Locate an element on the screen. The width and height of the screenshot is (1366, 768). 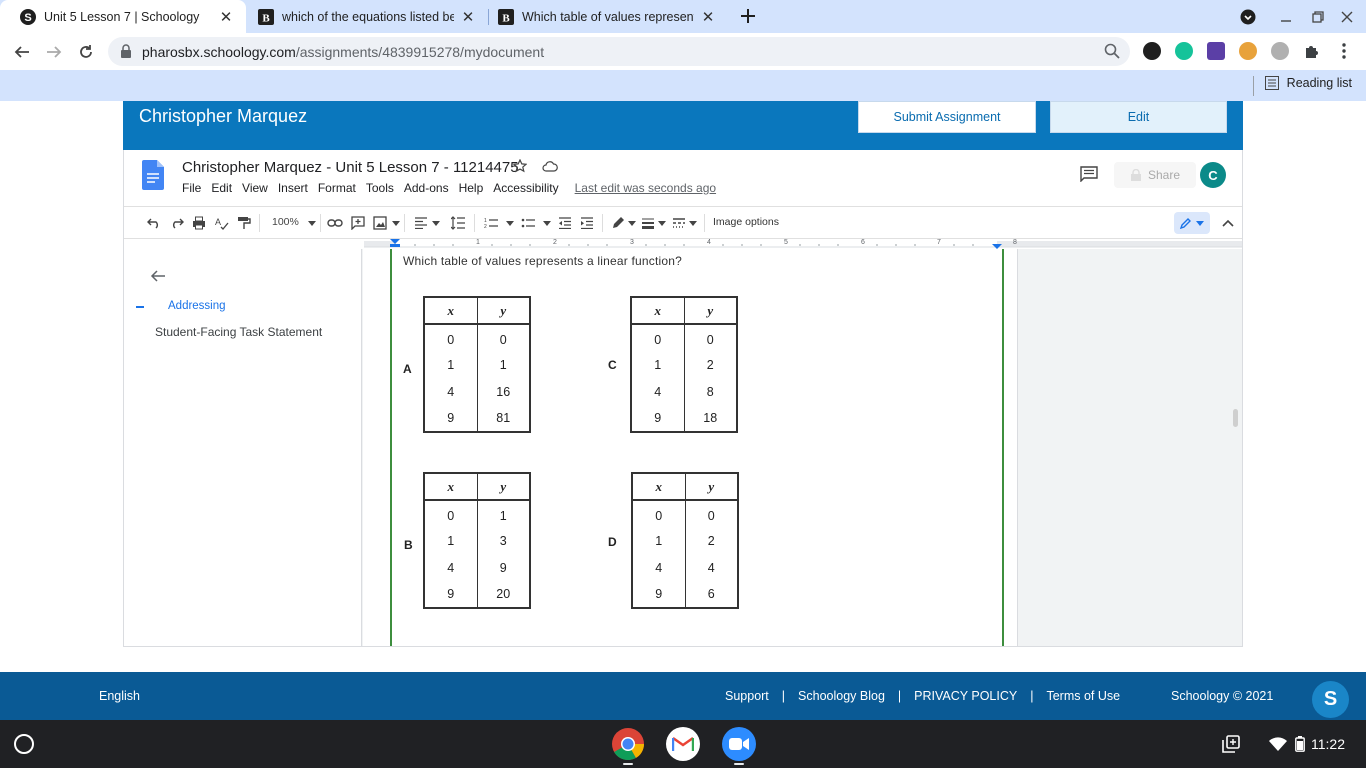
wifi-icon is located at coordinates (1278, 744).